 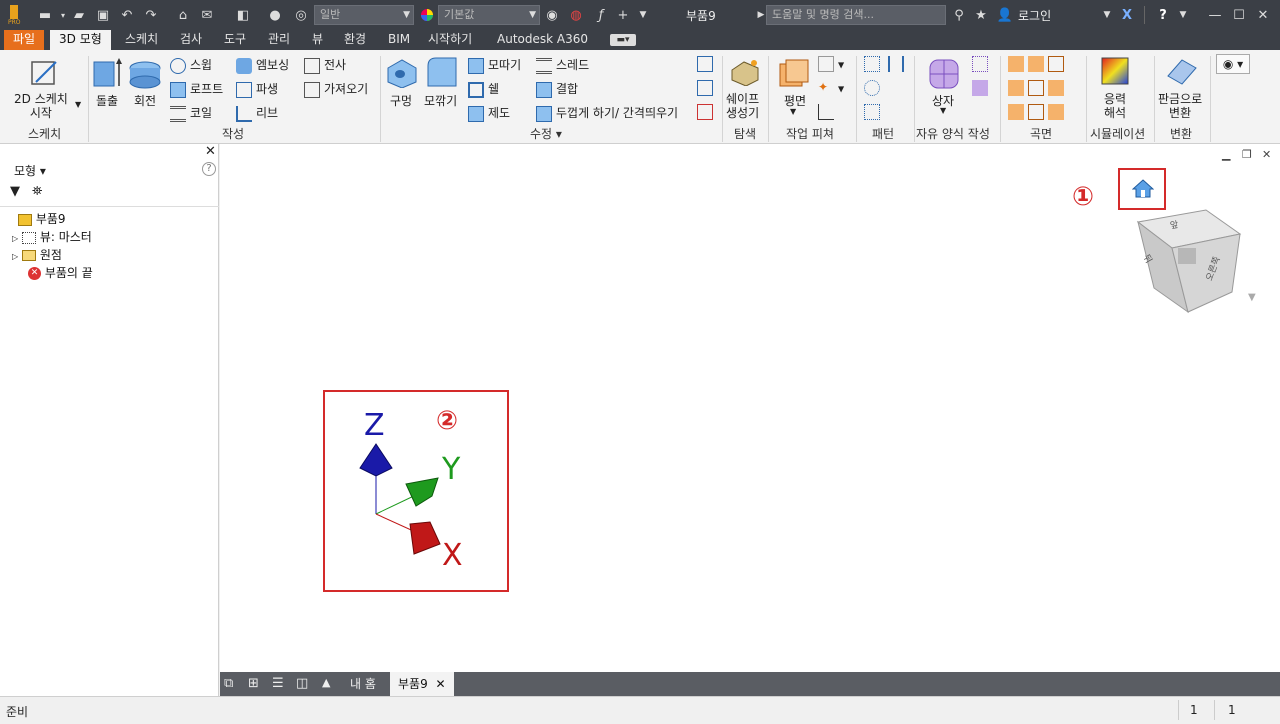 I want to click on tree-item-part: 부품9, so click(x=42, y=218).